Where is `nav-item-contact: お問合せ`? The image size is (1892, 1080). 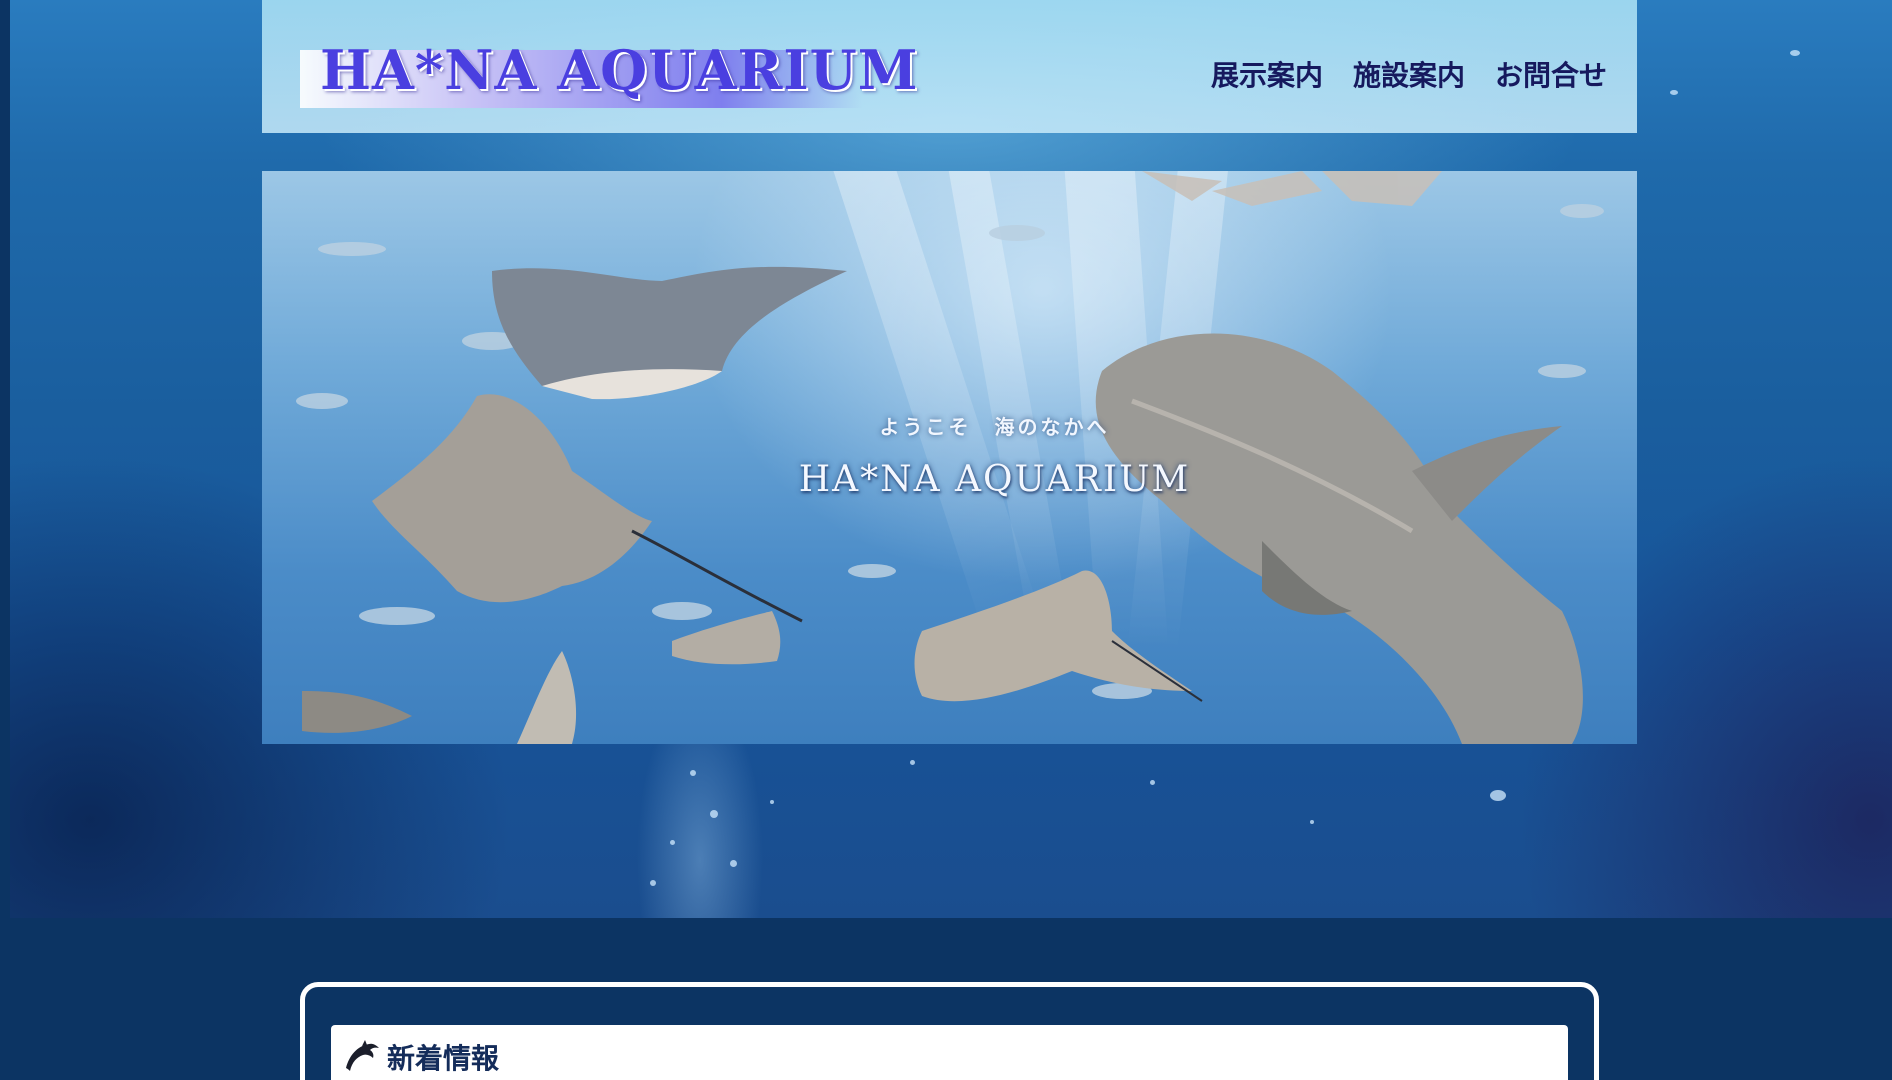
nav-item-contact: お問合せ is located at coordinates (1551, 74).